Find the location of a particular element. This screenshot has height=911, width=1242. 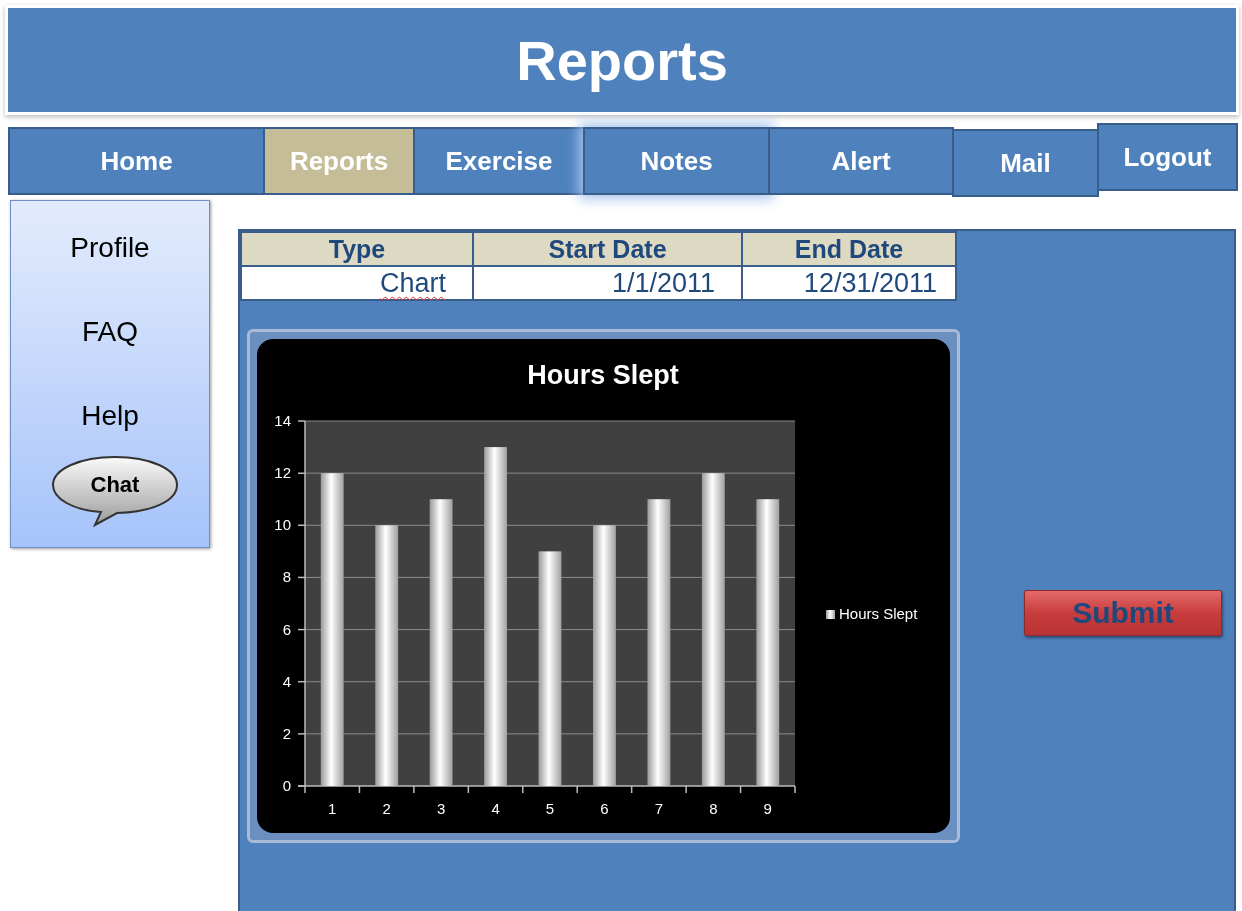

nav-tab: Alert is located at coordinates (861, 161).